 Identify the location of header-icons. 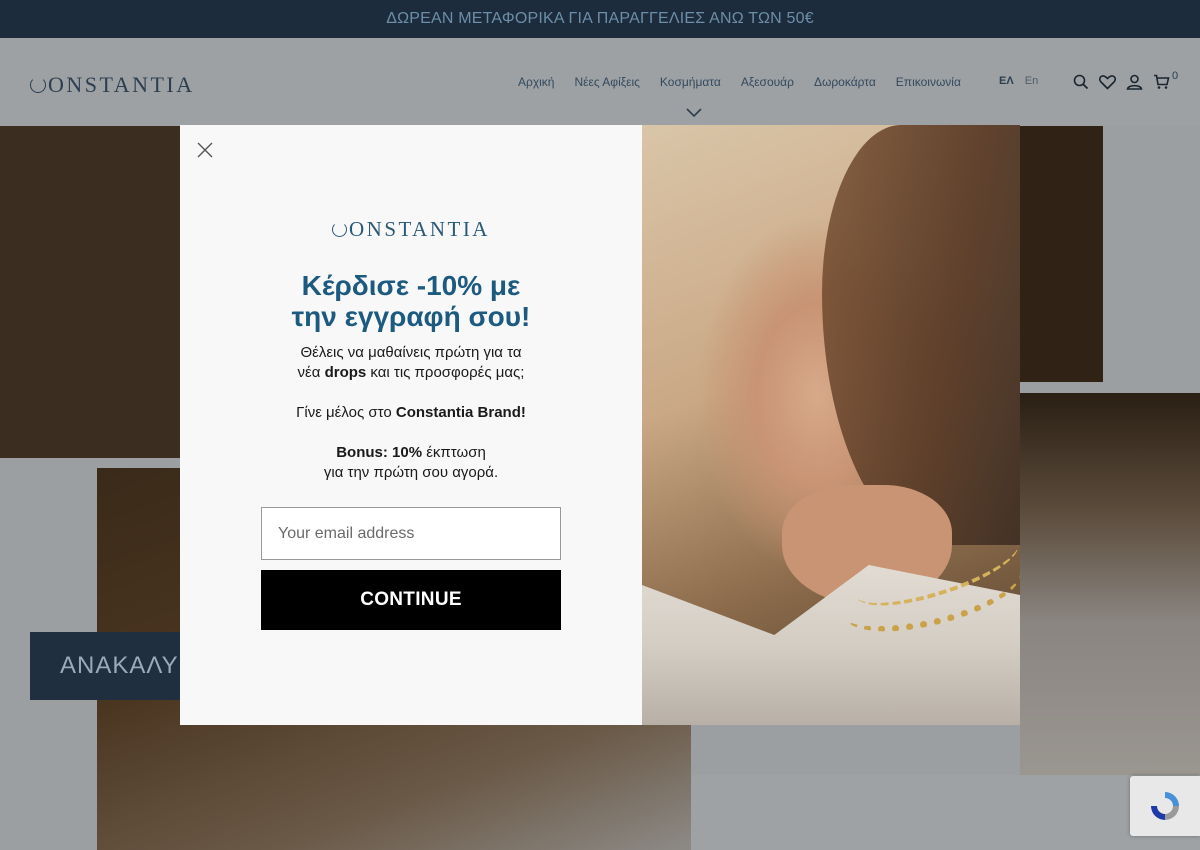
(1121, 82).